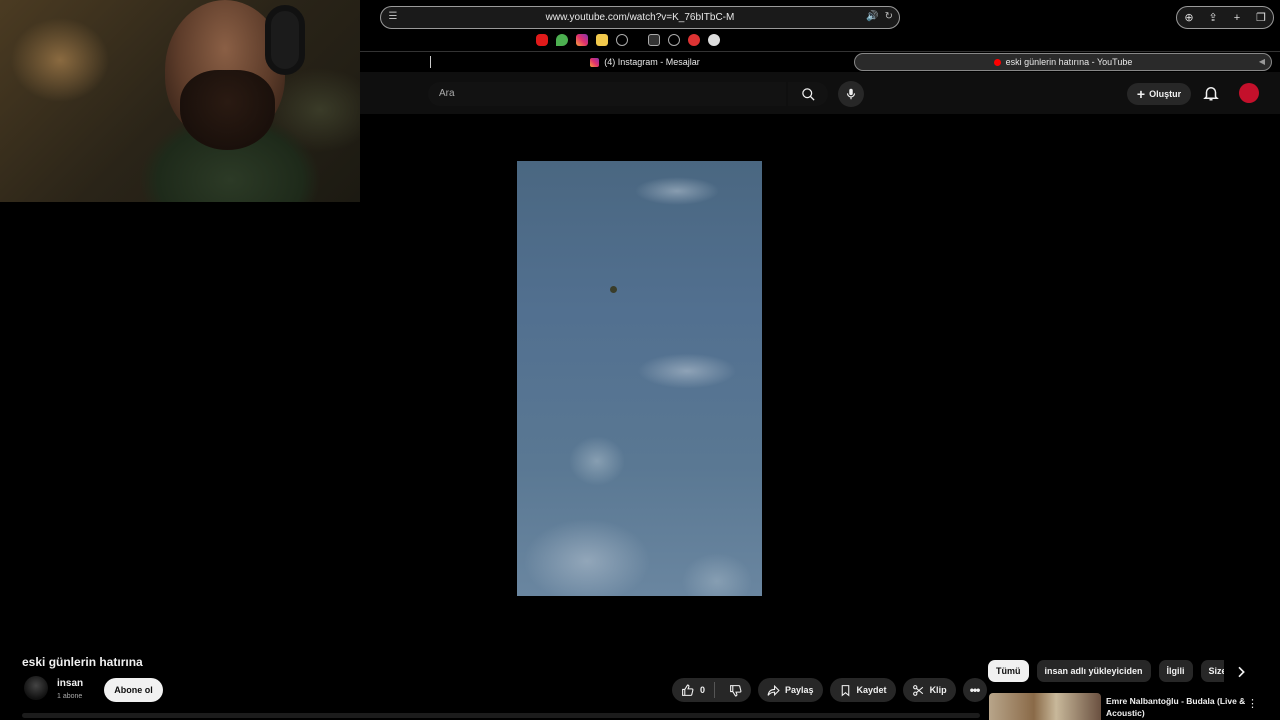 This screenshot has width=1280, height=720. I want to click on like-button: 0, so click(694, 690).